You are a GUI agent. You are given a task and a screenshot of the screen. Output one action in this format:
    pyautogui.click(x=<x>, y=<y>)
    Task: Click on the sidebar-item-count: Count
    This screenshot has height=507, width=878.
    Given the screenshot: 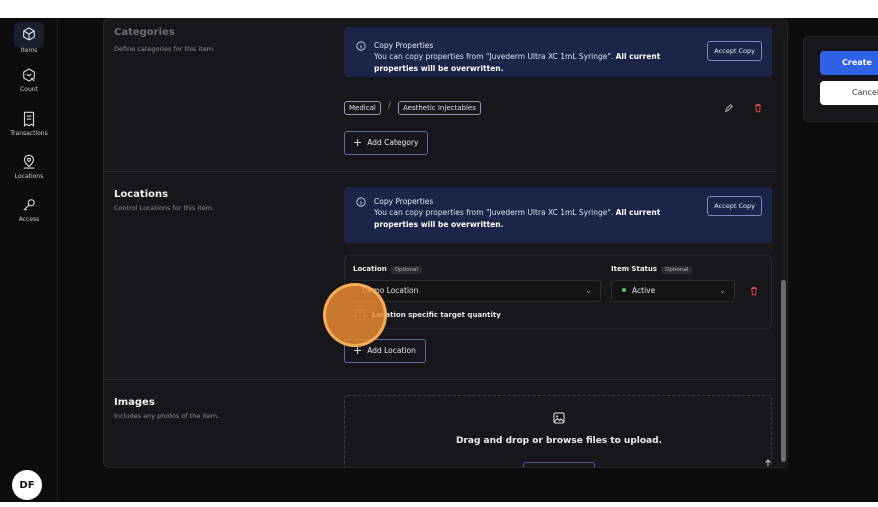 What is the action you would take?
    pyautogui.click(x=29, y=79)
    